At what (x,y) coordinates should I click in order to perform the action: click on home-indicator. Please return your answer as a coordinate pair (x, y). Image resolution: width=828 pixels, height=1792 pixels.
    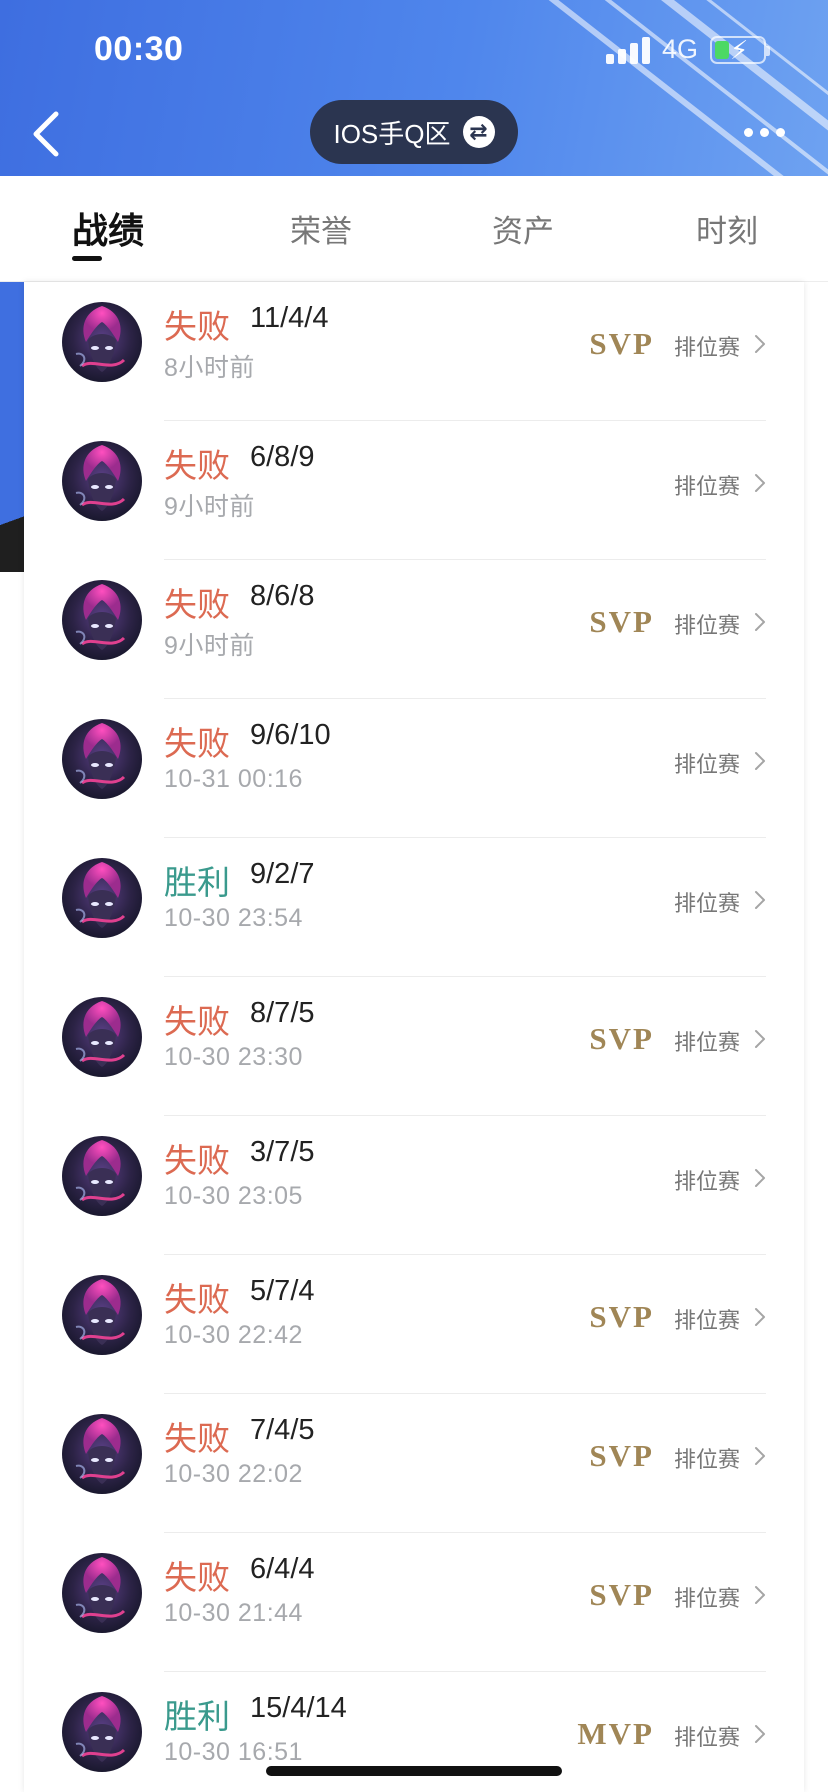
    Looking at the image, I should click on (414, 1771).